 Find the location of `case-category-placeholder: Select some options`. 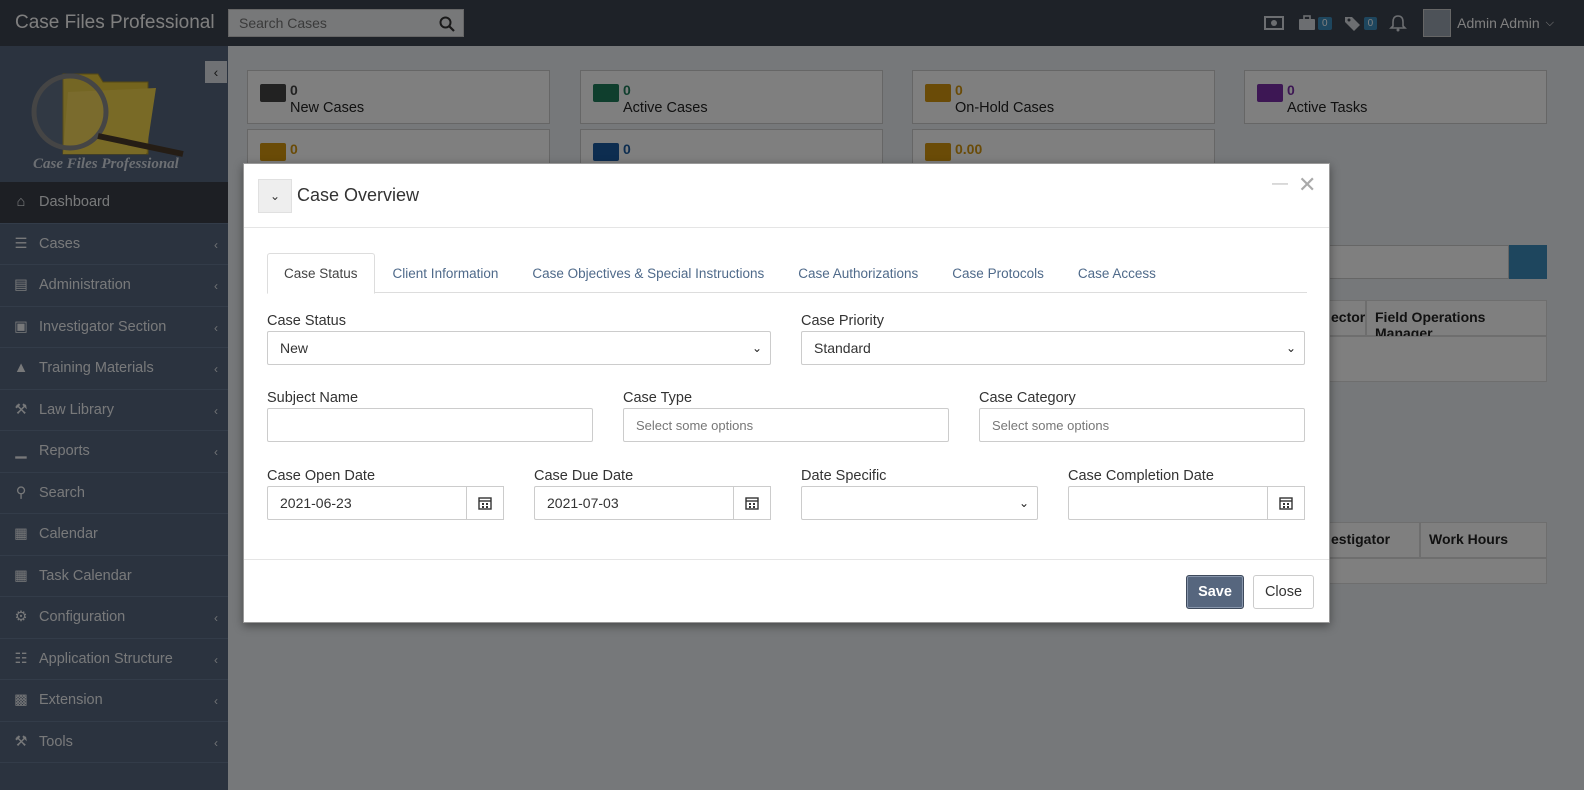

case-category-placeholder: Select some options is located at coordinates (1051, 425).